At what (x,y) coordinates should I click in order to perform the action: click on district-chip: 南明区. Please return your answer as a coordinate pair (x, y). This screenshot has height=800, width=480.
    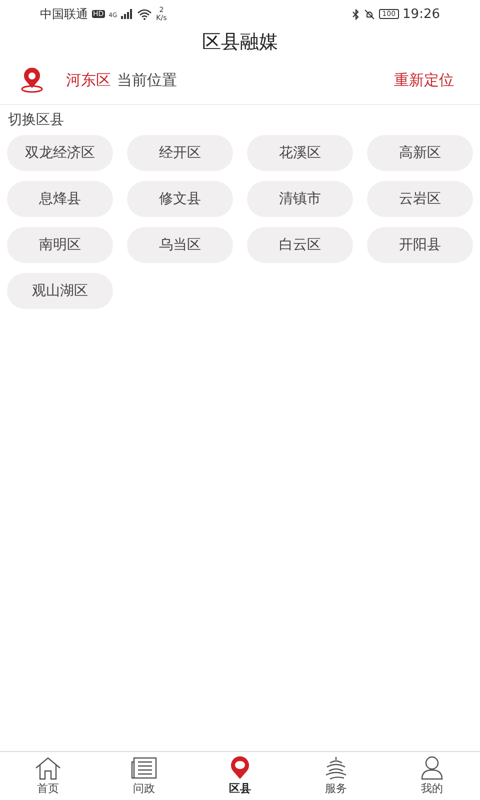
    Looking at the image, I should click on (60, 245).